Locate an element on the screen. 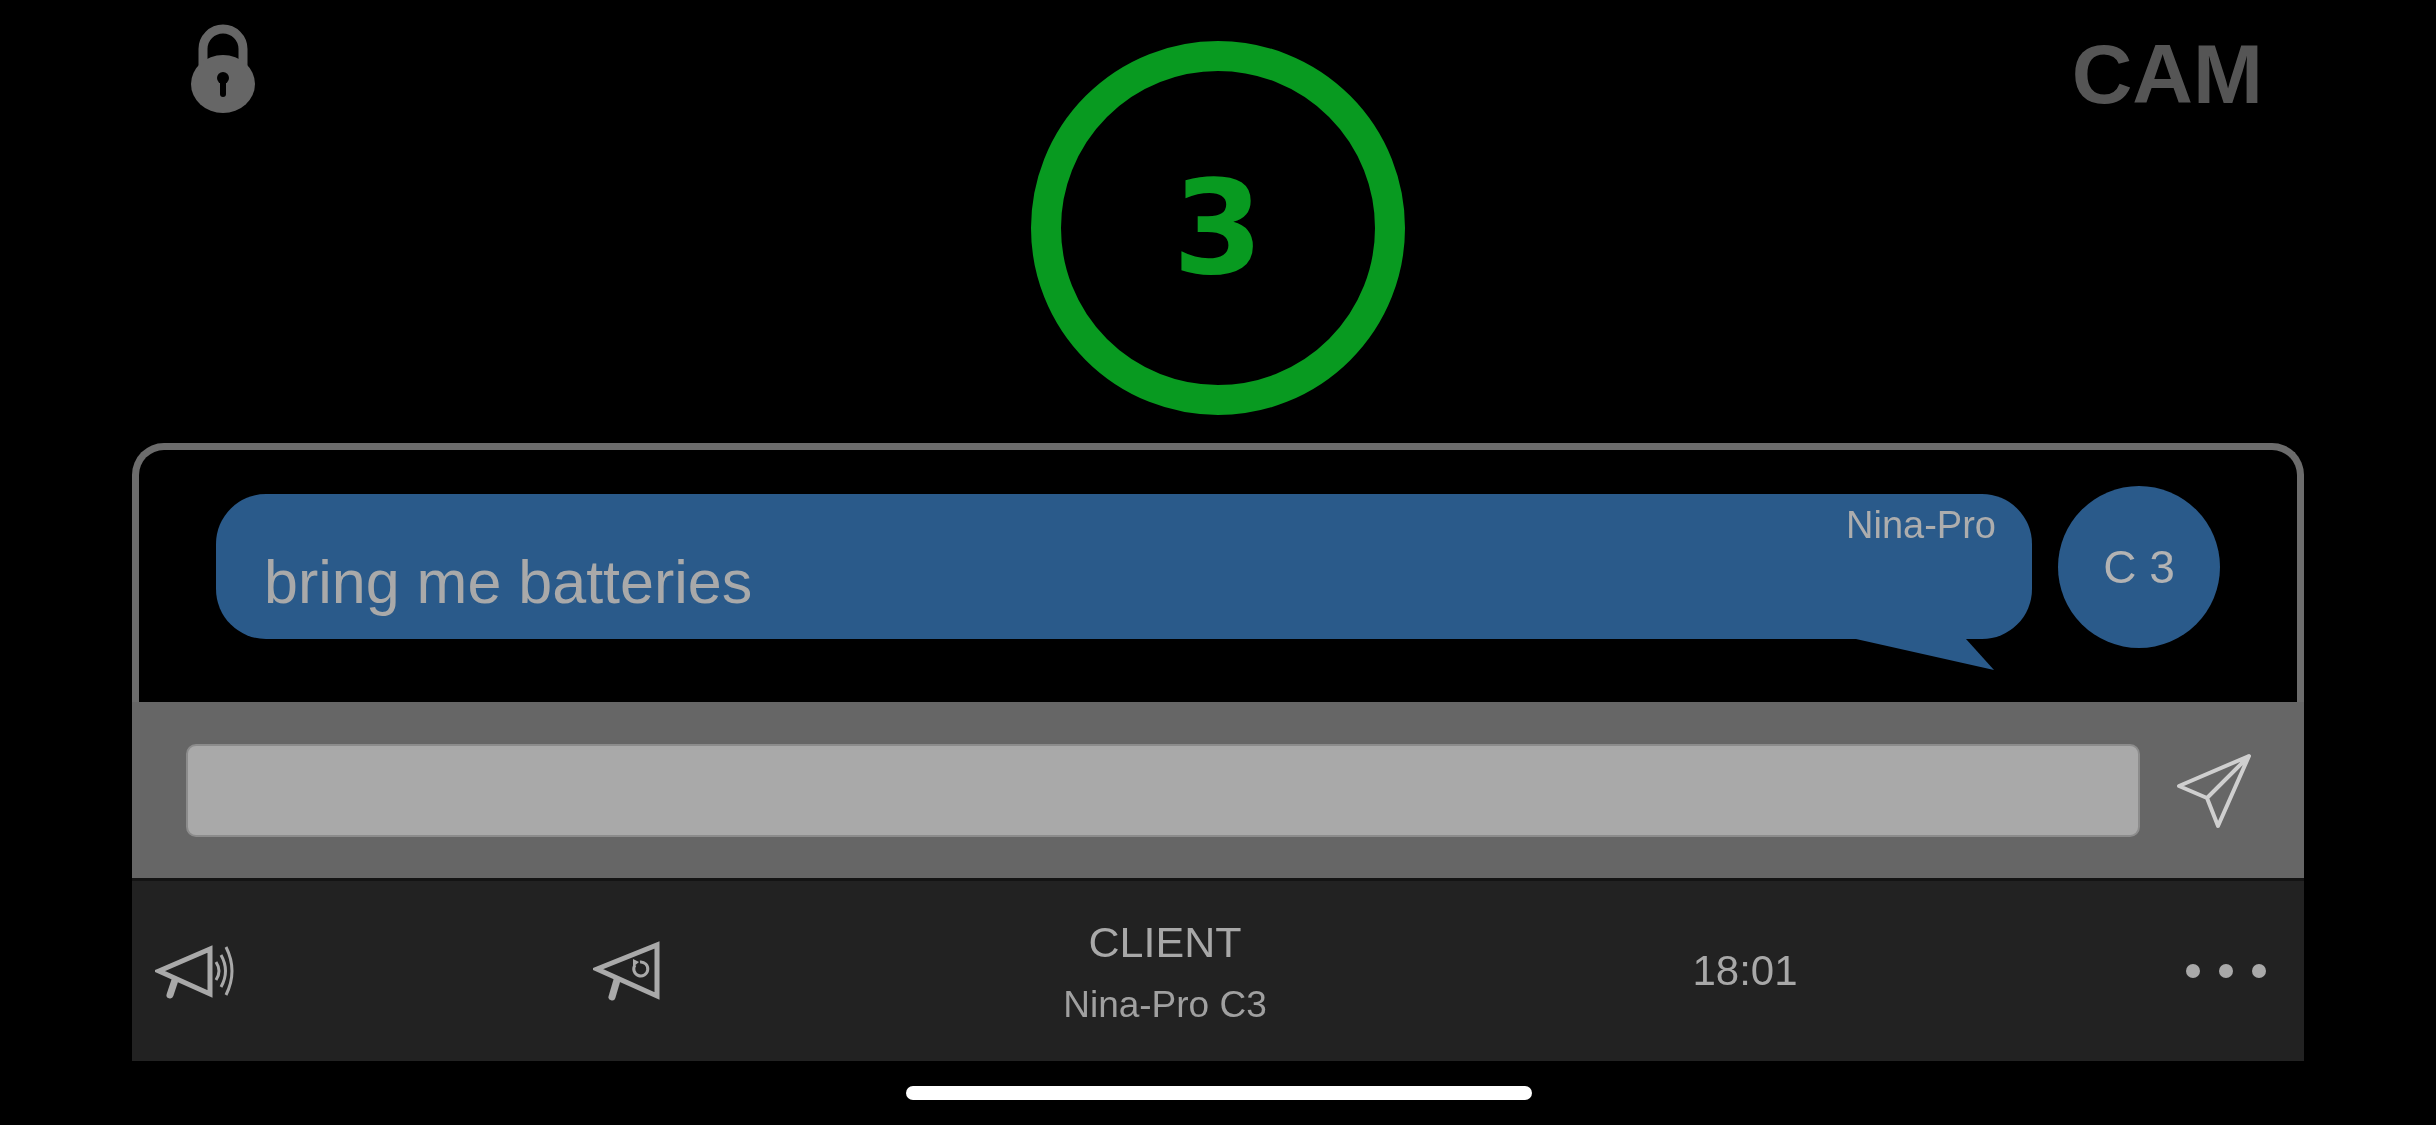 This screenshot has height=1125, width=2436. sender-name: Nina-Pro is located at coordinates (1921, 525).